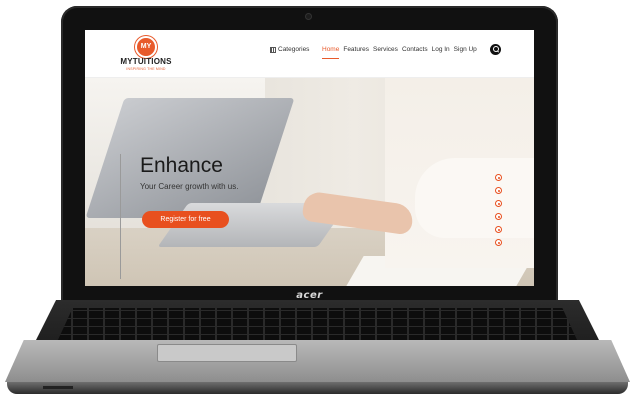 The image size is (635, 400). Describe the element at coordinates (465, 49) in the screenshot. I see `nav-item-signup: Sign Up` at that location.